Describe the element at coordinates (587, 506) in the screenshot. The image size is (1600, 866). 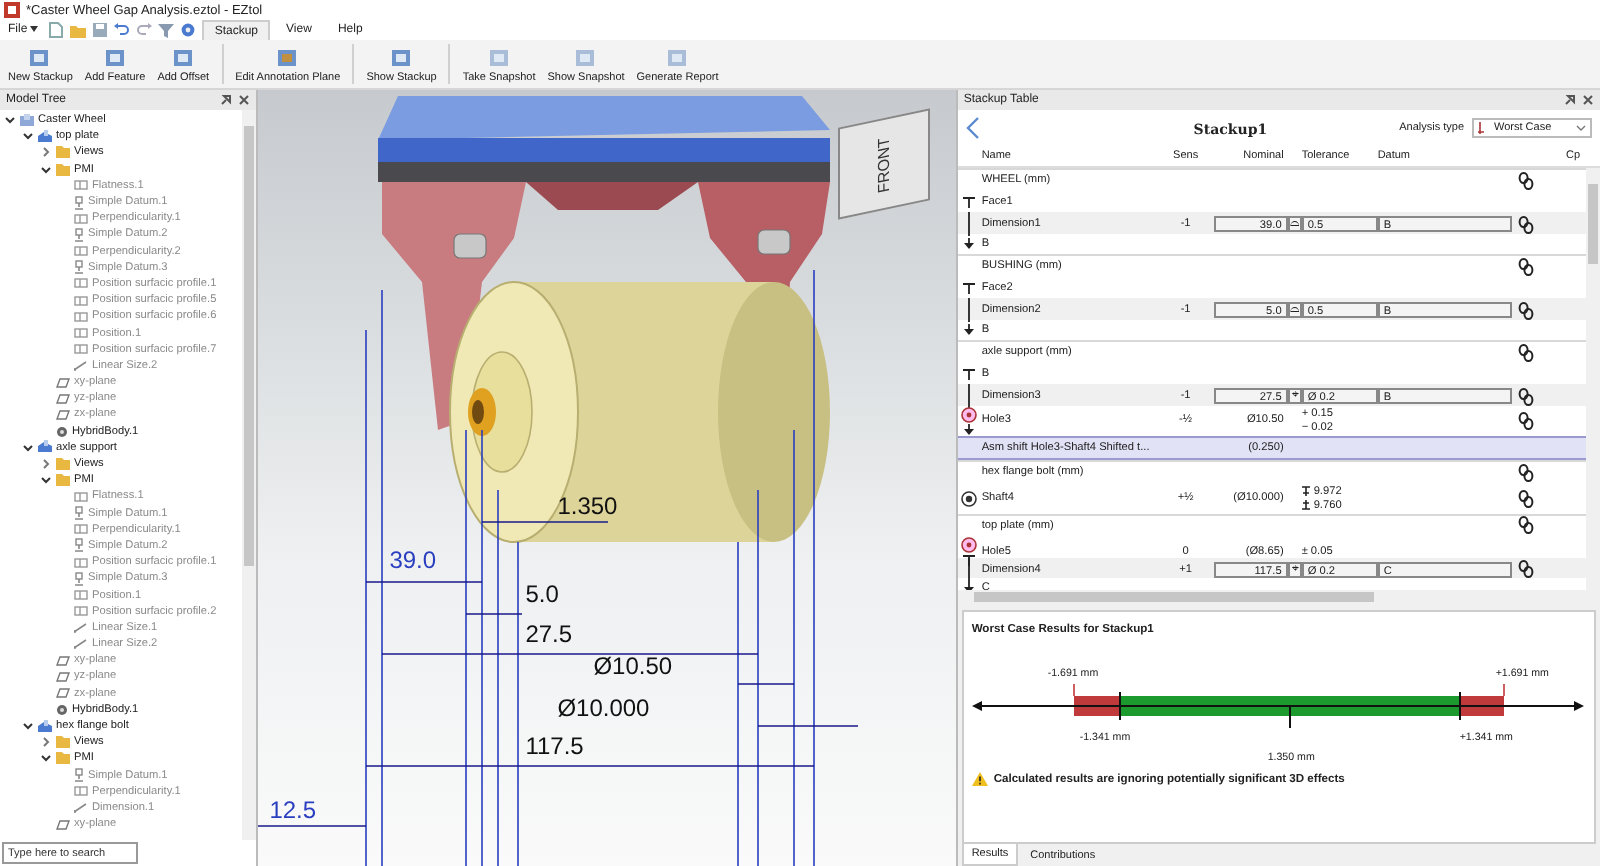
I see `dimension-label: 1.350` at that location.